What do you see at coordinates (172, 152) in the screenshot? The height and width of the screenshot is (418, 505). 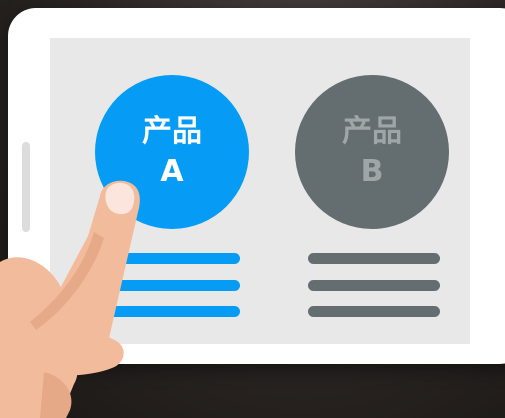 I see `product-a-button: 产品 A` at bounding box center [172, 152].